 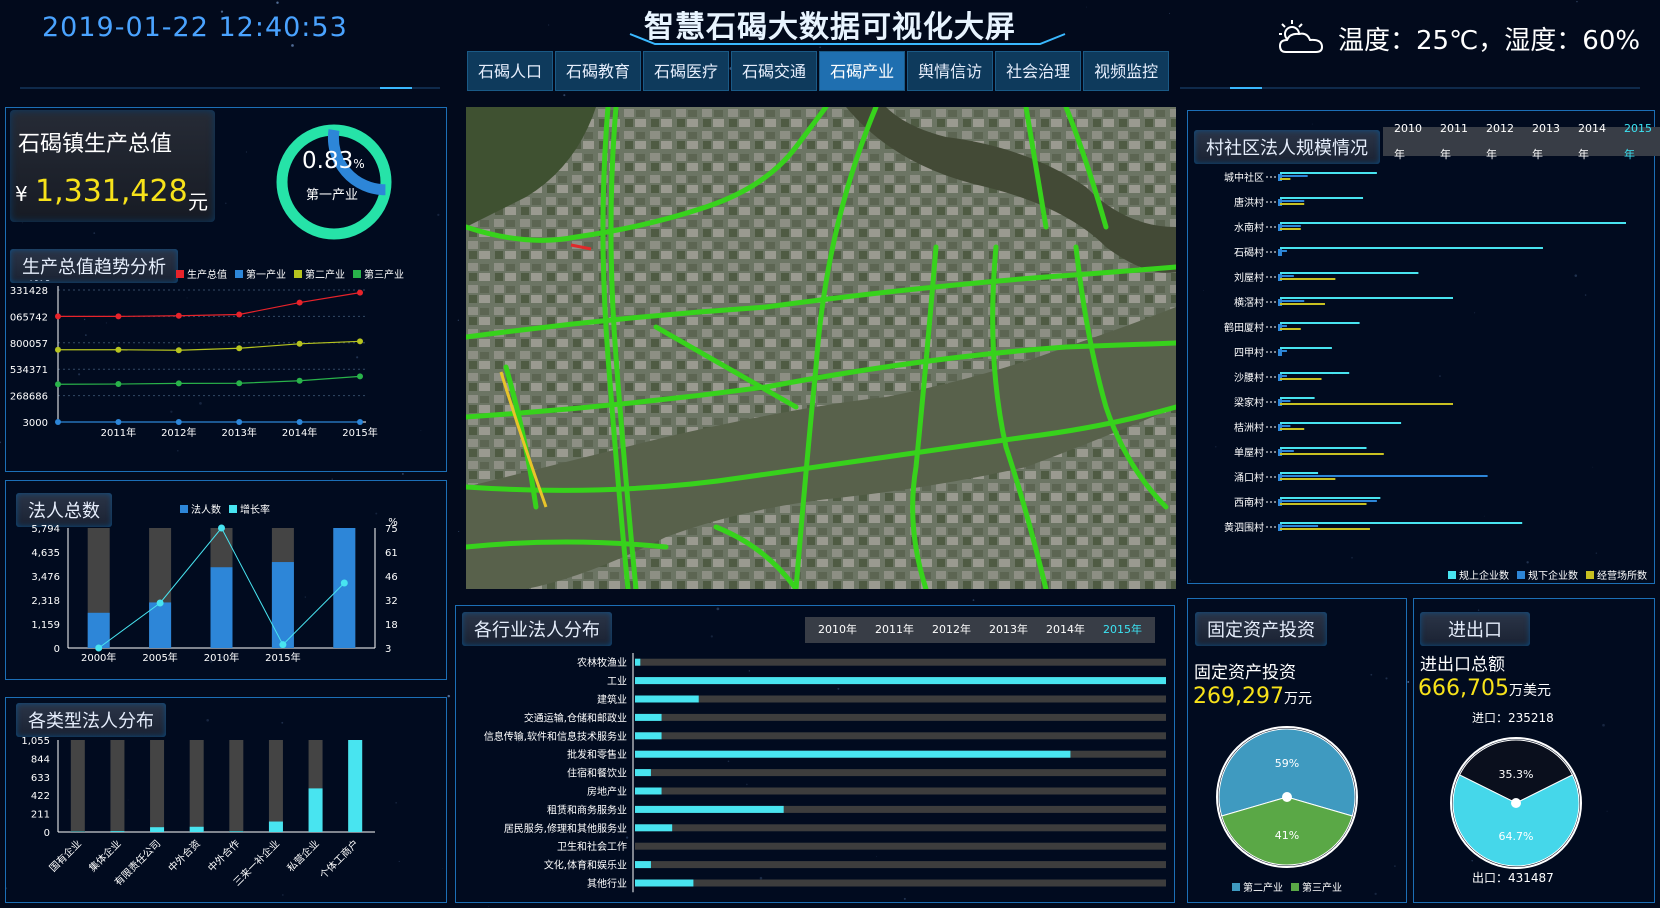 I want to click on legend-item: 法人数, so click(x=200, y=508).